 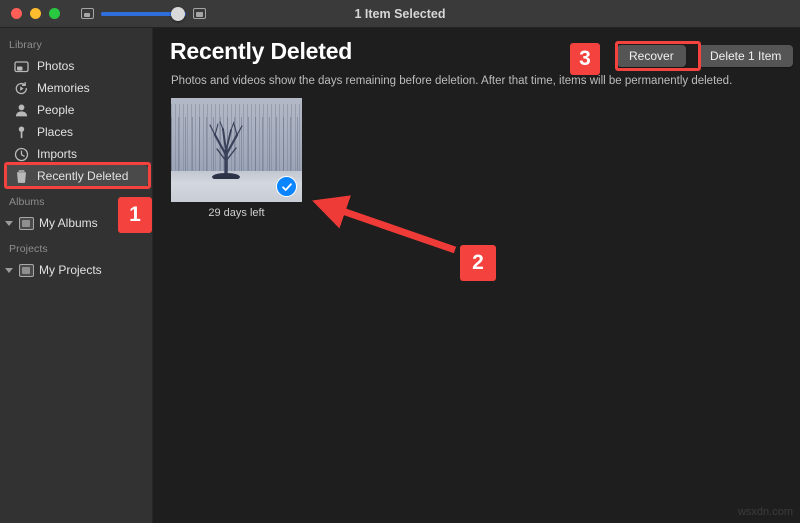 I want to click on title-bar: 1 Item Selected, so click(x=400, y=14).